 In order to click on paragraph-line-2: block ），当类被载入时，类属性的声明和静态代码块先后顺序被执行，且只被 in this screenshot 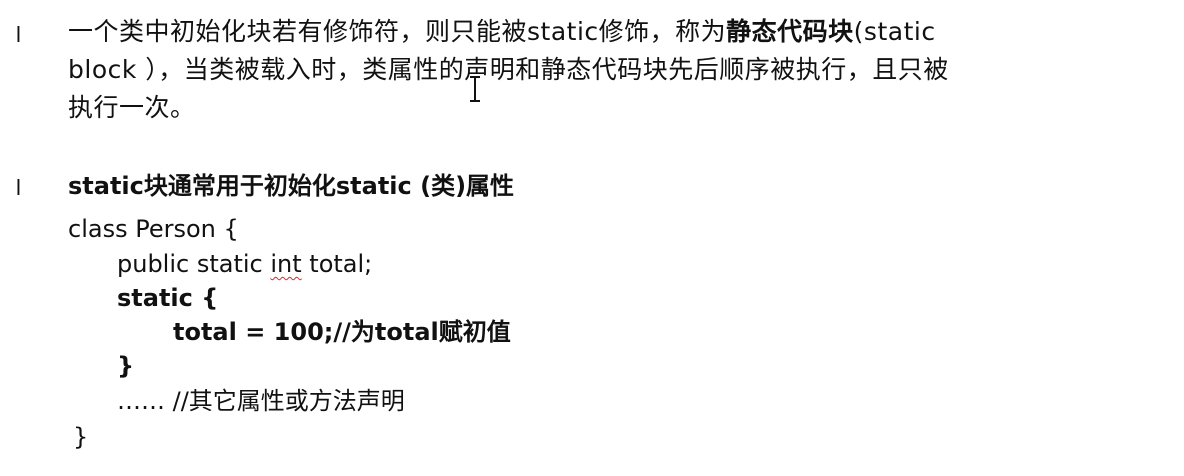, I will do `click(508, 69)`.